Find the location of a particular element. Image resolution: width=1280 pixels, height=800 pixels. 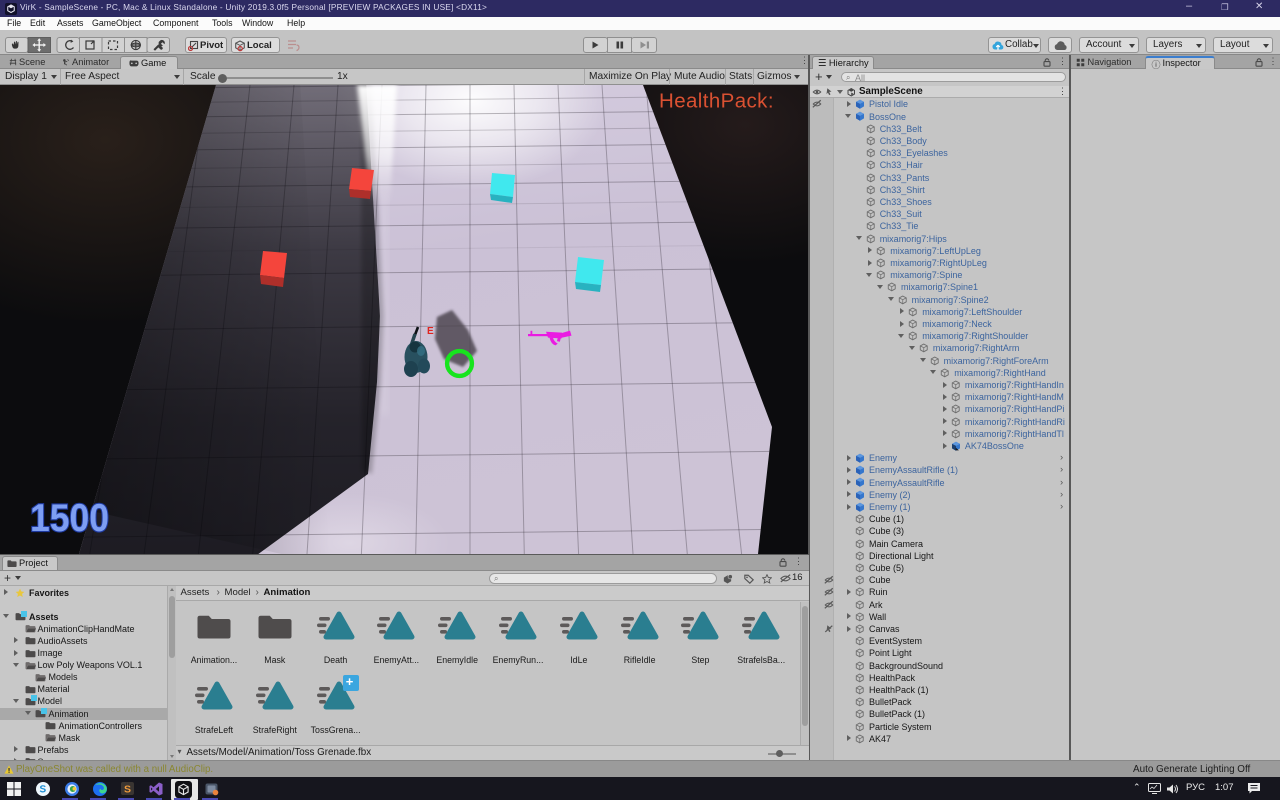

svg-text: E is located at coordinates (430, 331).